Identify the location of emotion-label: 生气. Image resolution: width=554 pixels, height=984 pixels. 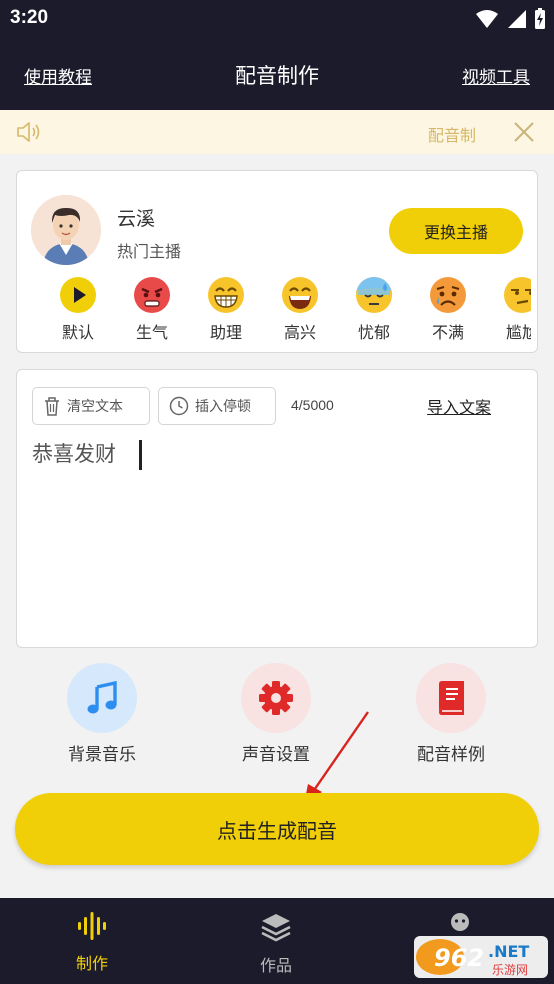
(151, 332).